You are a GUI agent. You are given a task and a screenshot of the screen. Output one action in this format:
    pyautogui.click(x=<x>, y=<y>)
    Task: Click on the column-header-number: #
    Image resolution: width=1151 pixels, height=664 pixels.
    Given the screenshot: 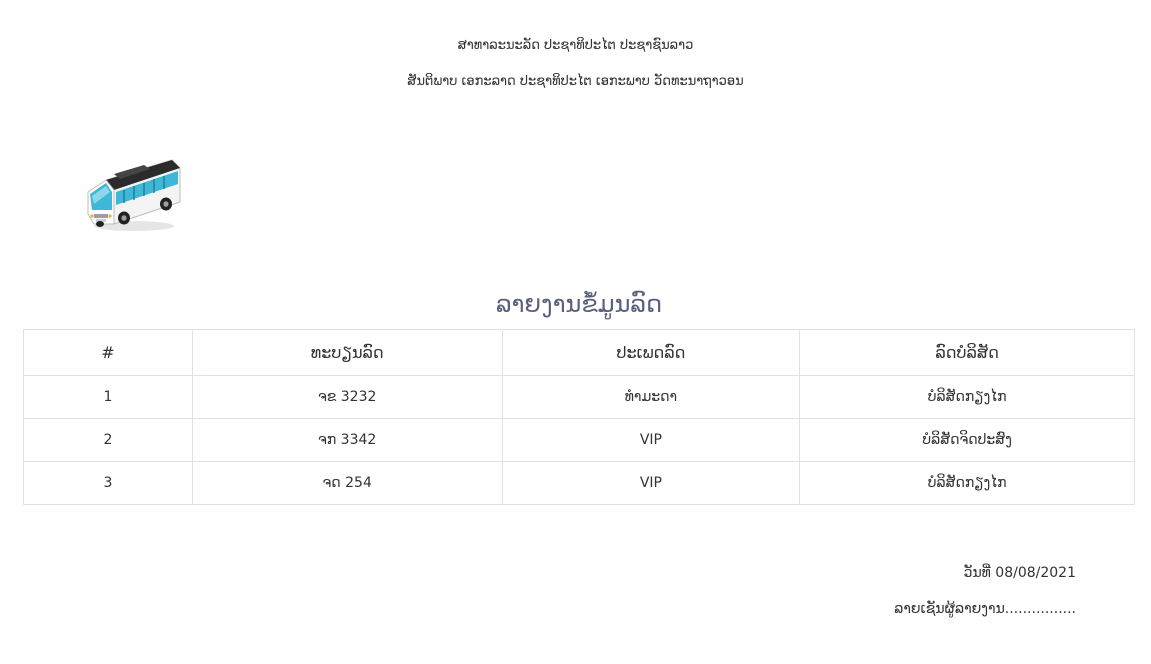 What is the action you would take?
    pyautogui.click(x=108, y=352)
    